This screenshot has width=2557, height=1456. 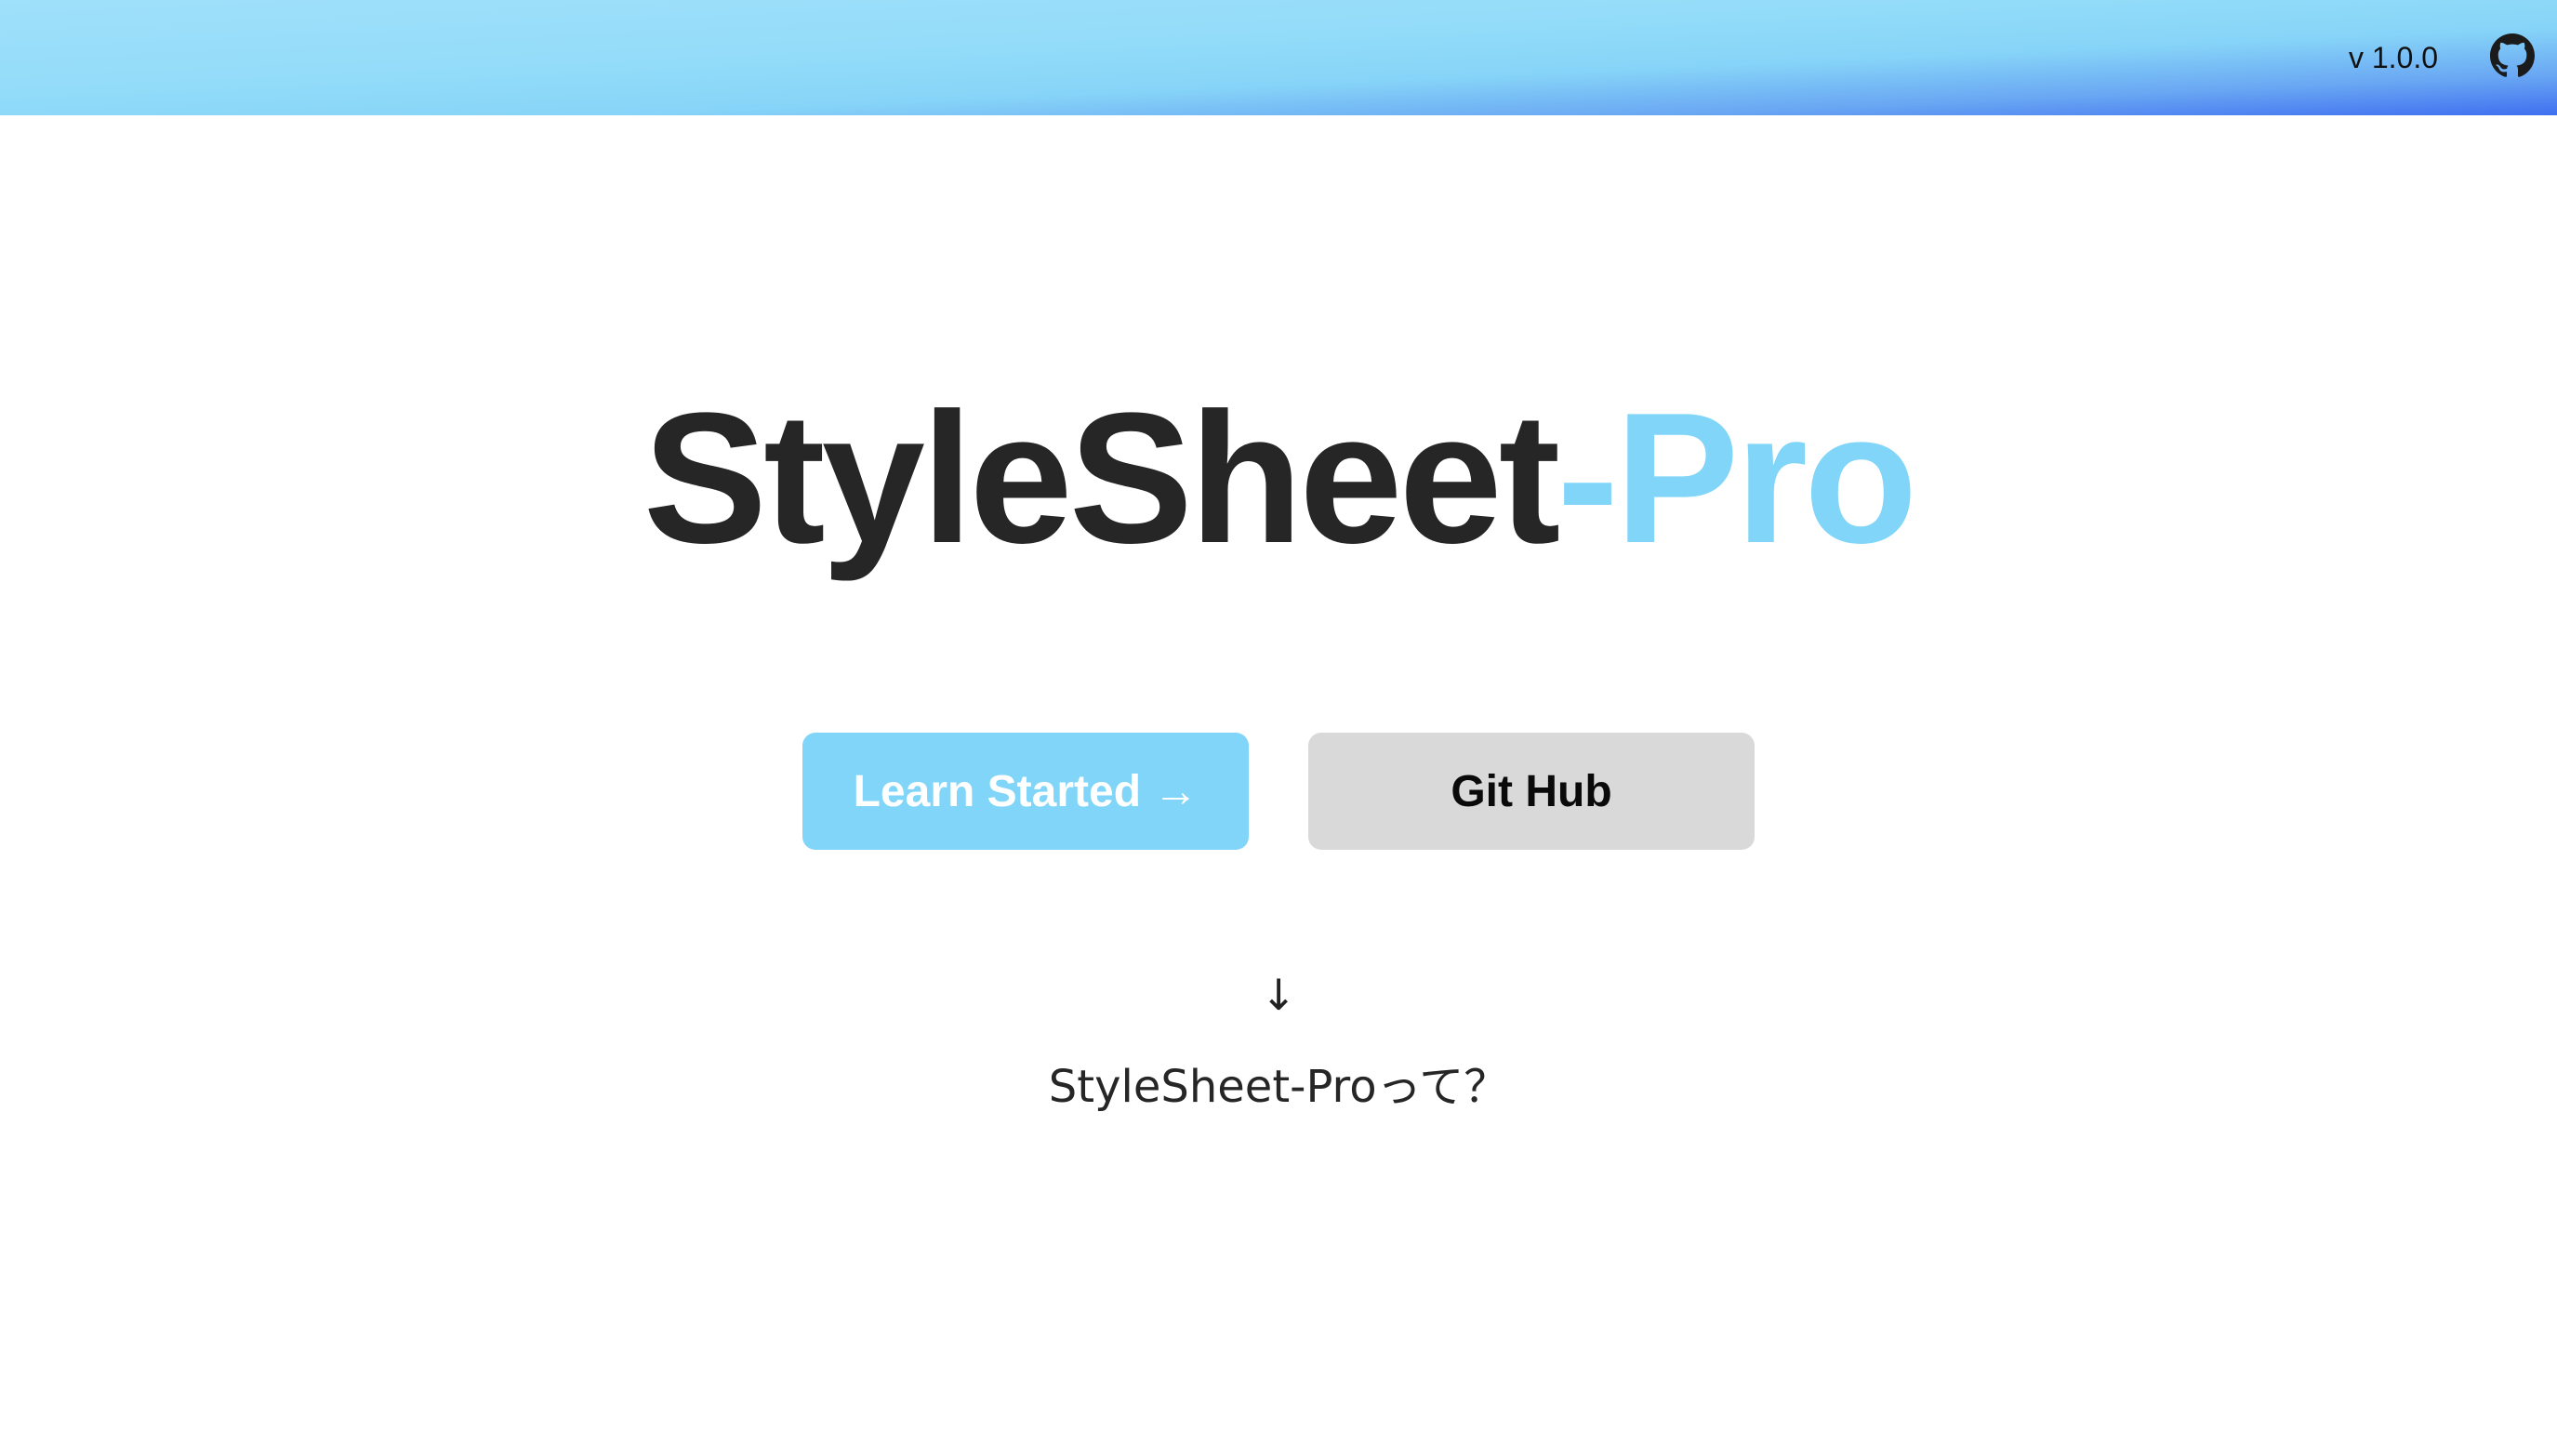 What do you see at coordinates (1531, 791) in the screenshot?
I see `github-button: Git Hub` at bounding box center [1531, 791].